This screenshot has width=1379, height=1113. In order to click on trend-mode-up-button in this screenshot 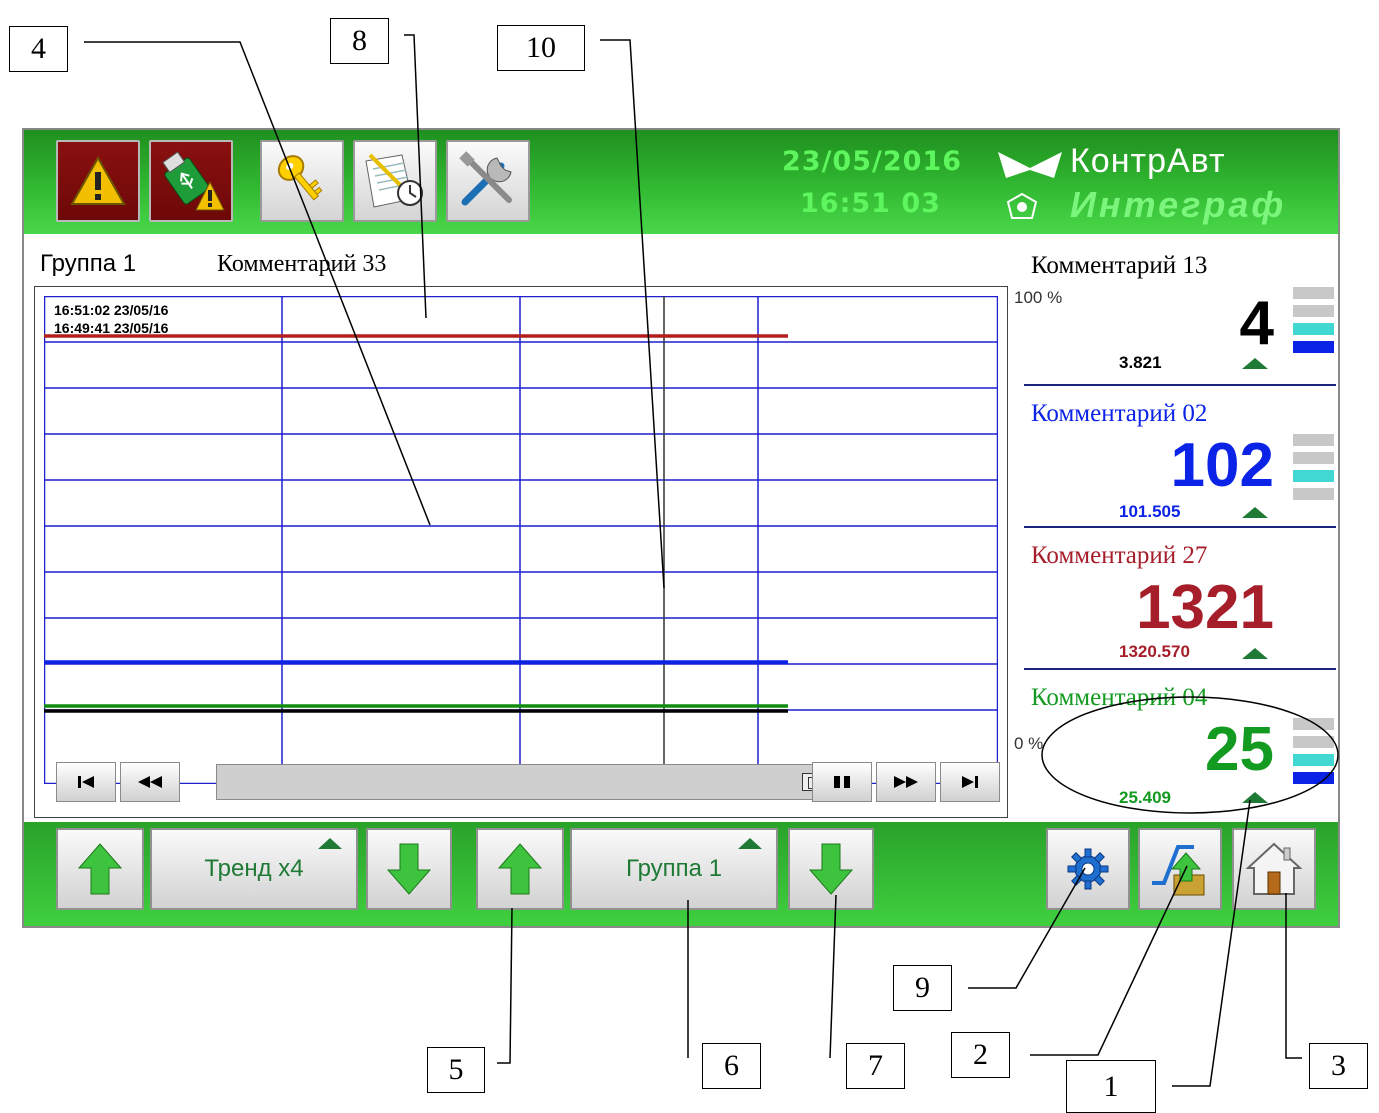, I will do `click(100, 869)`.